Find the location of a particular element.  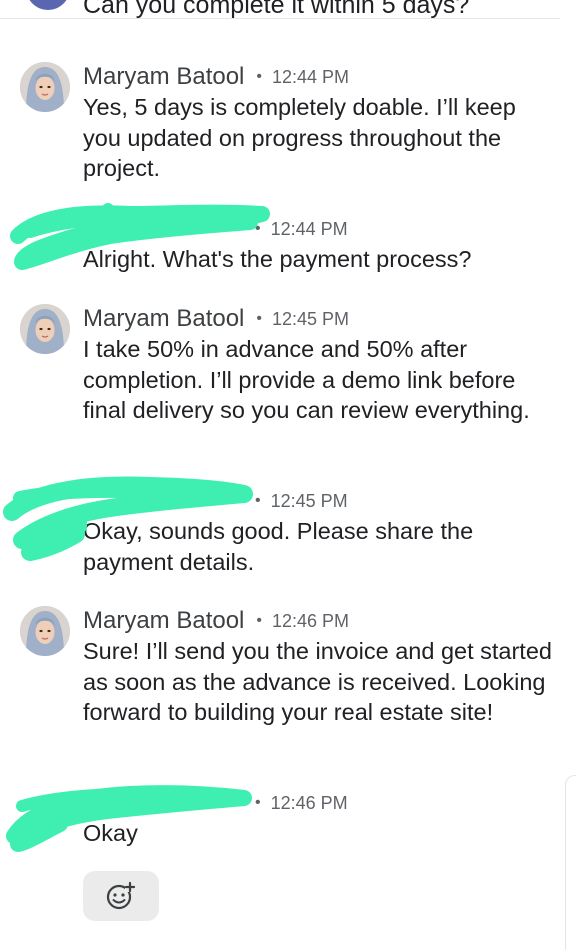

message-header: Maryam Batool • 12:45 PM is located at coordinates (216, 319).